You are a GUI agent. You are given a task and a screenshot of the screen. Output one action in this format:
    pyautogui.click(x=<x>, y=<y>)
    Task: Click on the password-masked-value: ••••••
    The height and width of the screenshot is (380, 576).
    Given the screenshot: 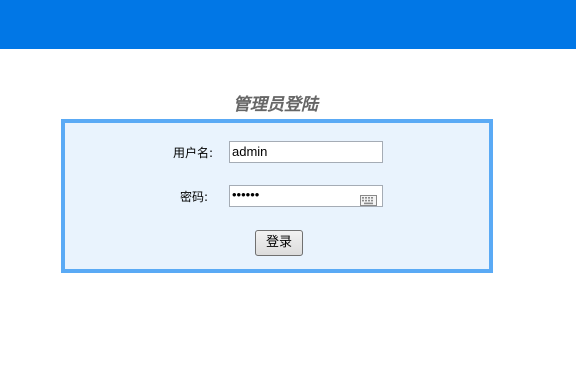 What is the action you would take?
    pyautogui.click(x=246, y=194)
    